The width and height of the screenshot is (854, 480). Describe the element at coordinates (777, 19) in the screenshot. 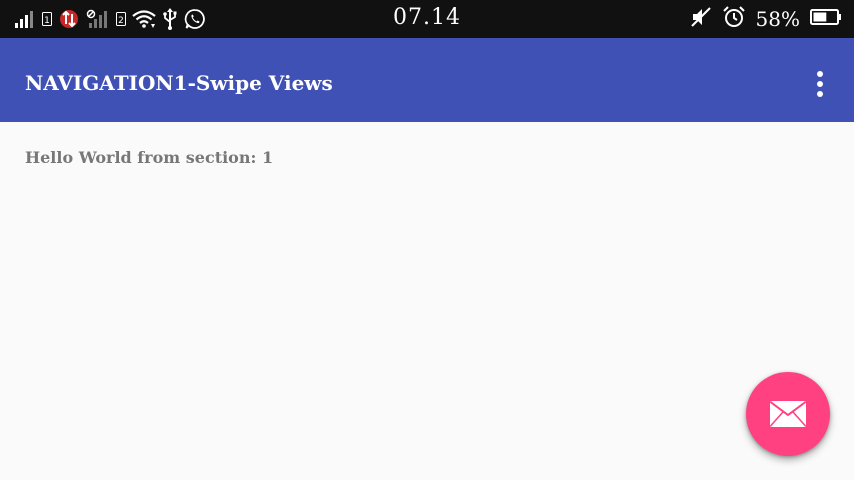

I see `battery-percent: 58%` at that location.